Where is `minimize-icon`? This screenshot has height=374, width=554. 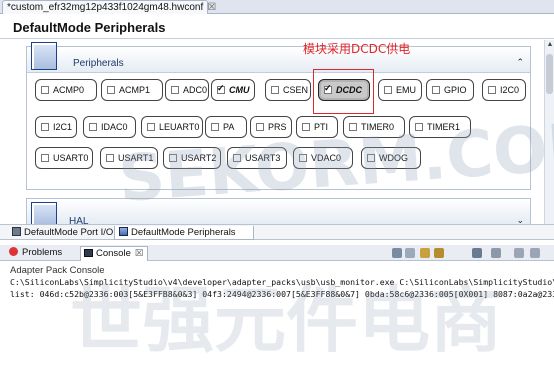 minimize-icon is located at coordinates (519, 253).